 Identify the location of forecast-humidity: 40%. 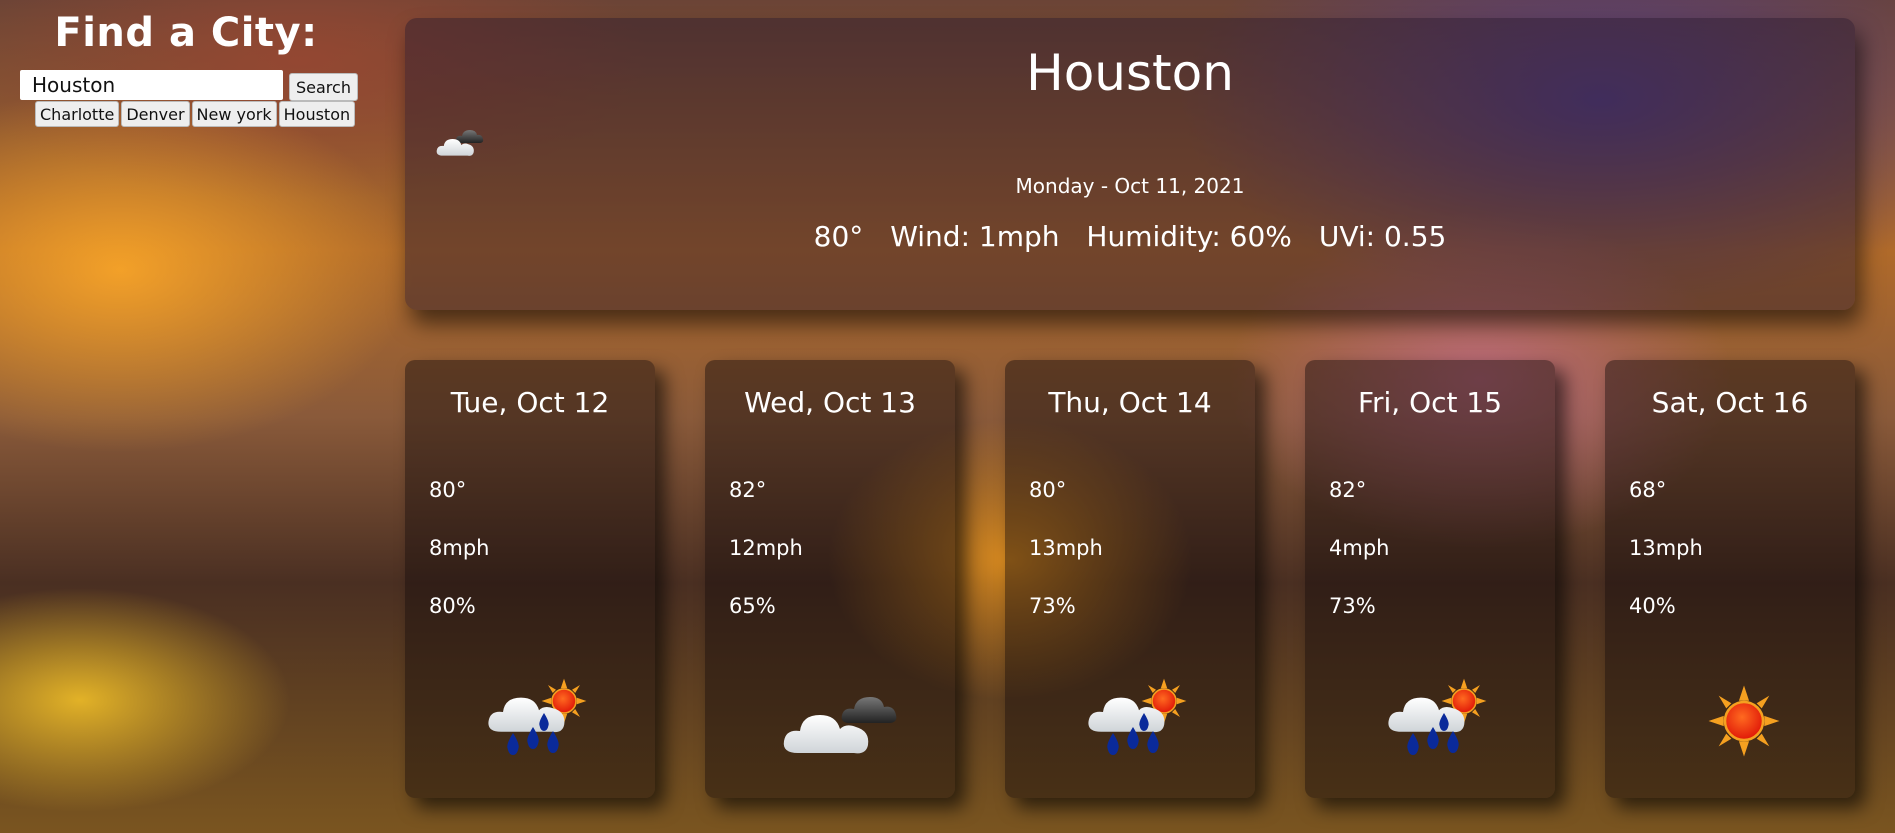
(1652, 606).